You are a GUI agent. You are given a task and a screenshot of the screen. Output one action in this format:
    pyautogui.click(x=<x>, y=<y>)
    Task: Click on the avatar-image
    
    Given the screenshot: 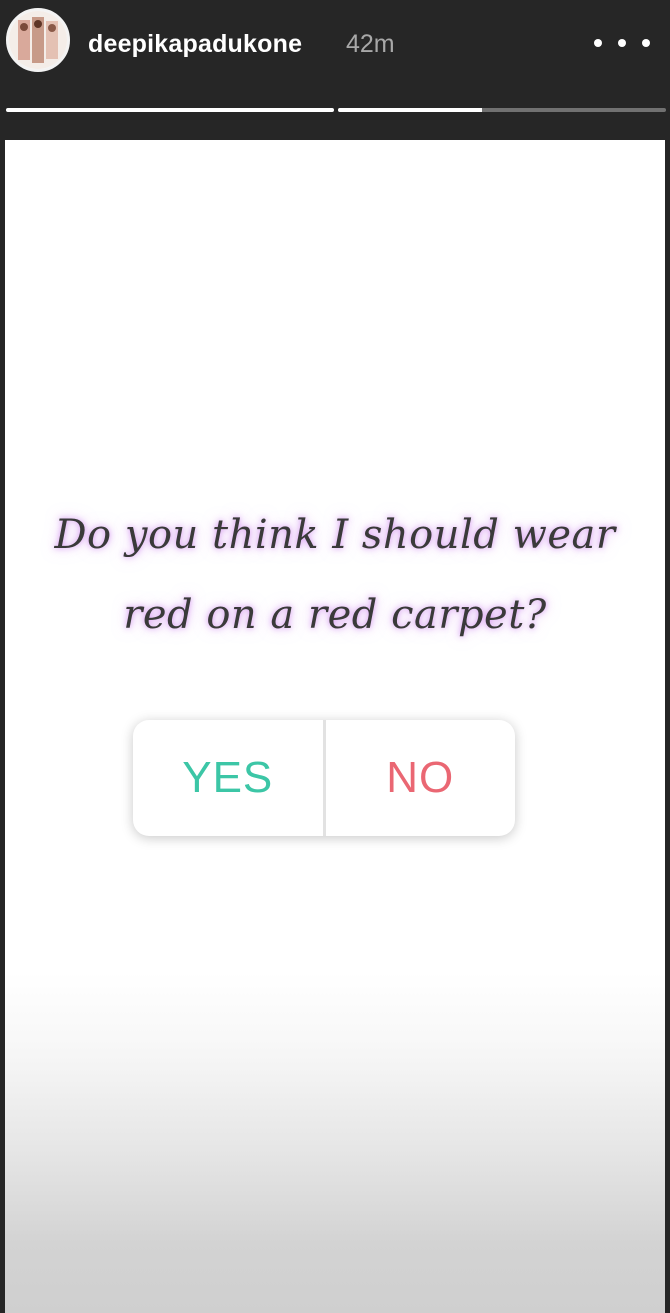 What is the action you would take?
    pyautogui.click(x=38, y=40)
    